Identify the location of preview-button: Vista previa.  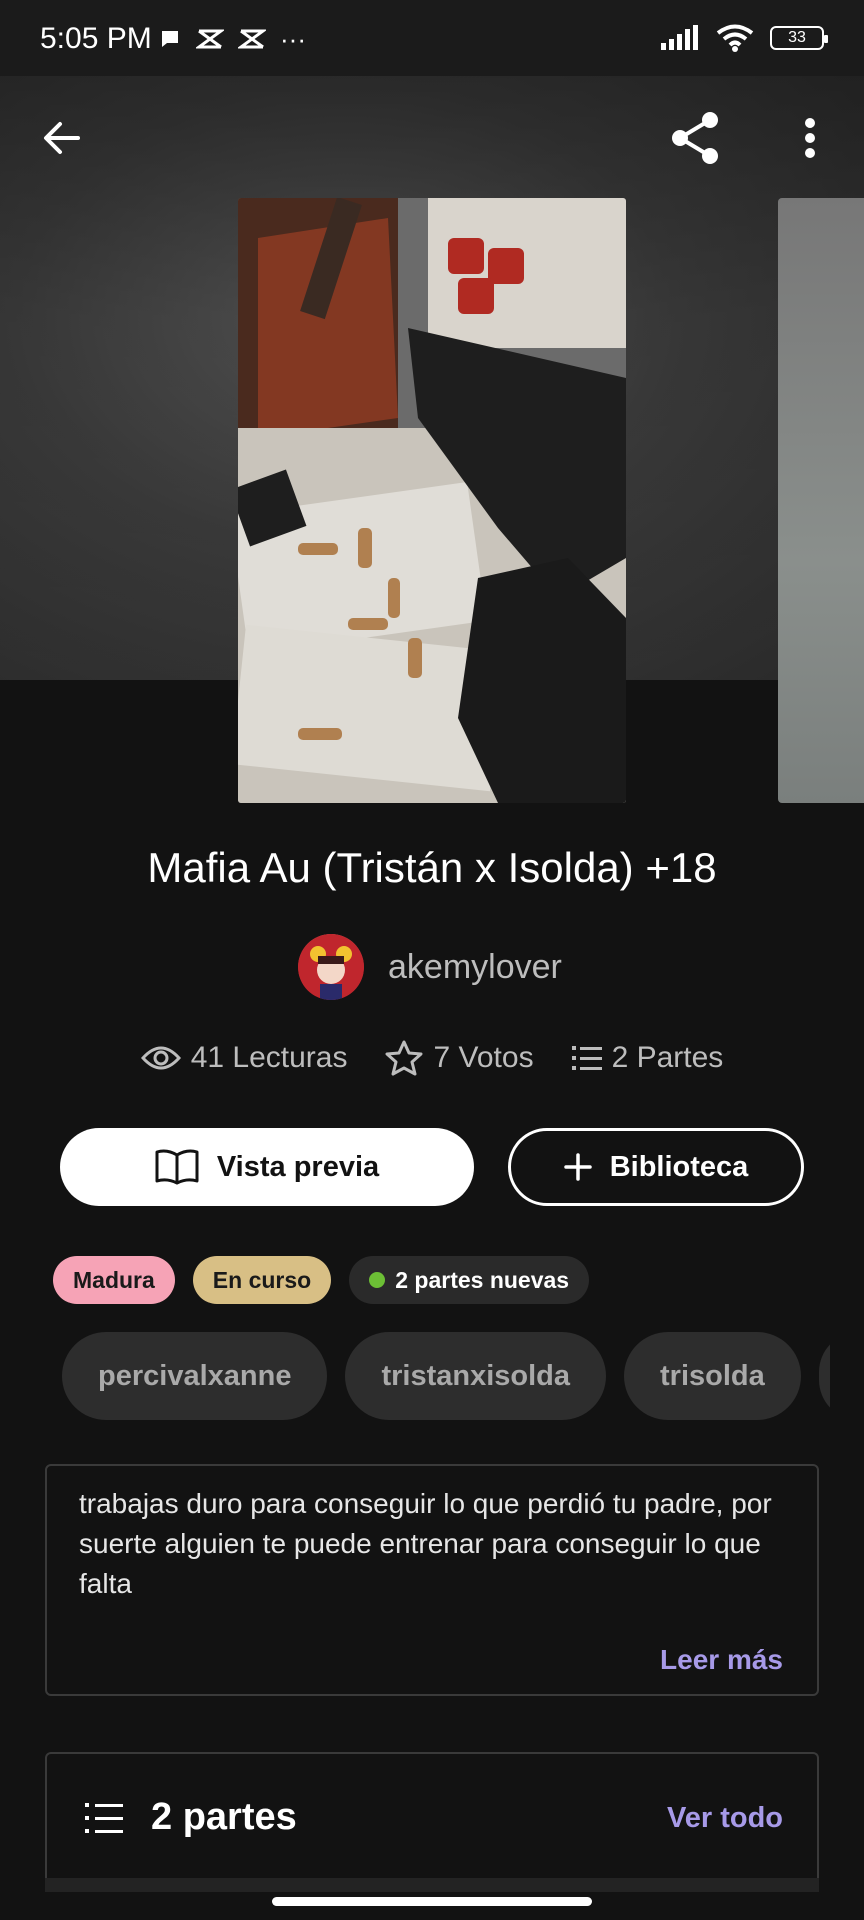
(267, 1167).